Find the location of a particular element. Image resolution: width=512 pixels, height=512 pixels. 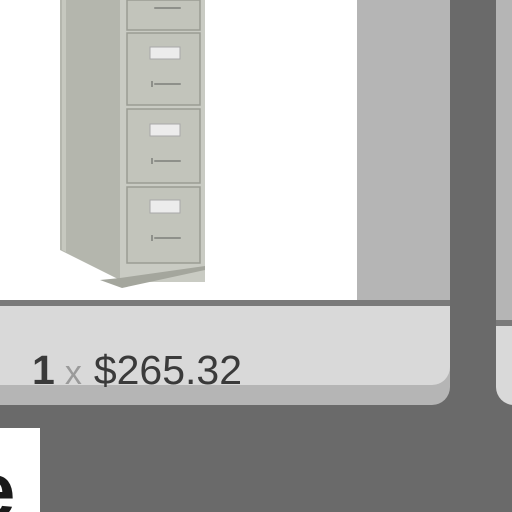

price-line: 1 x $265.32 is located at coordinates (137, 371).